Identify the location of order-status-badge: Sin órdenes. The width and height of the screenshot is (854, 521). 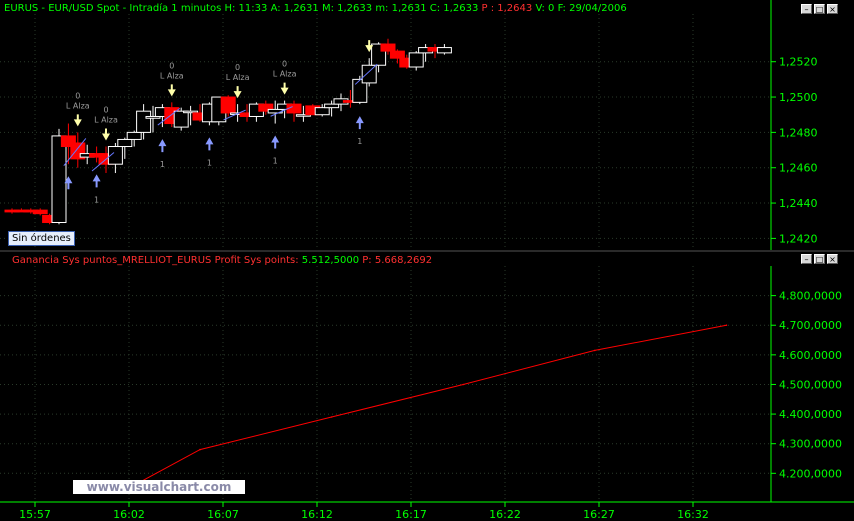
(41, 238).